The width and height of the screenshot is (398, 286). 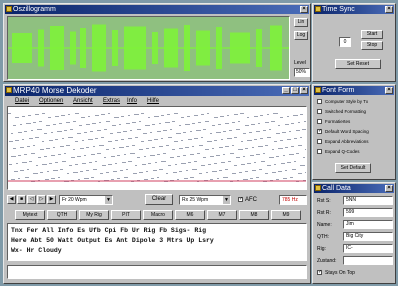 What do you see at coordinates (205, 200) in the screenshot?
I see `rx-speed-select: Rx 25 Wpm ▼` at bounding box center [205, 200].